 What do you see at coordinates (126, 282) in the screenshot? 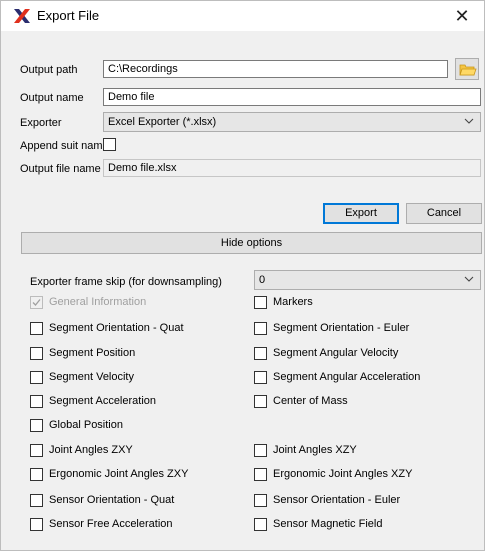
I see `frame-skip-label: Exporter frame skip (for downsampling)` at bounding box center [126, 282].